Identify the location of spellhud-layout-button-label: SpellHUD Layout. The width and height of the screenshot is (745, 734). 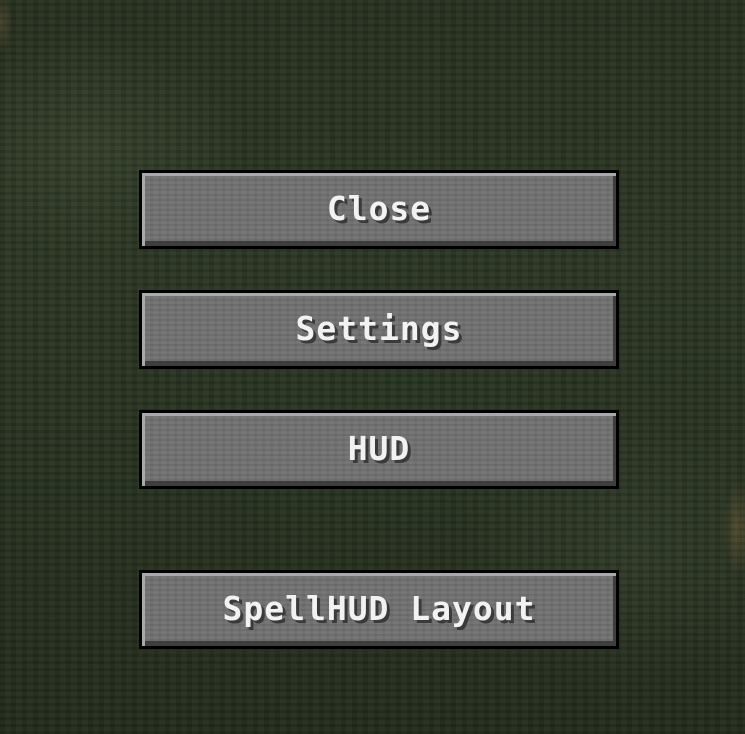
(379, 608).